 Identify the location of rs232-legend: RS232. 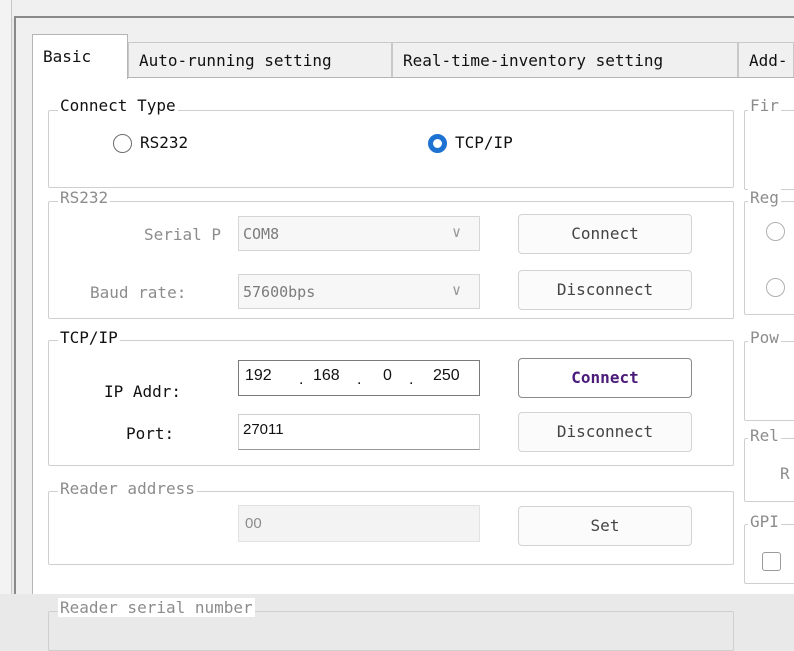
(84, 197).